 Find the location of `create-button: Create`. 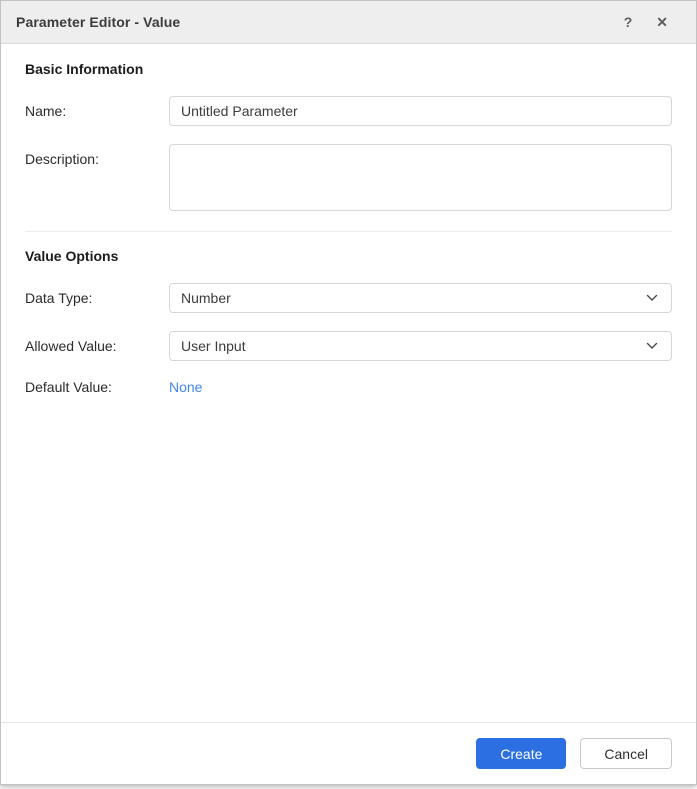

create-button: Create is located at coordinates (521, 753).